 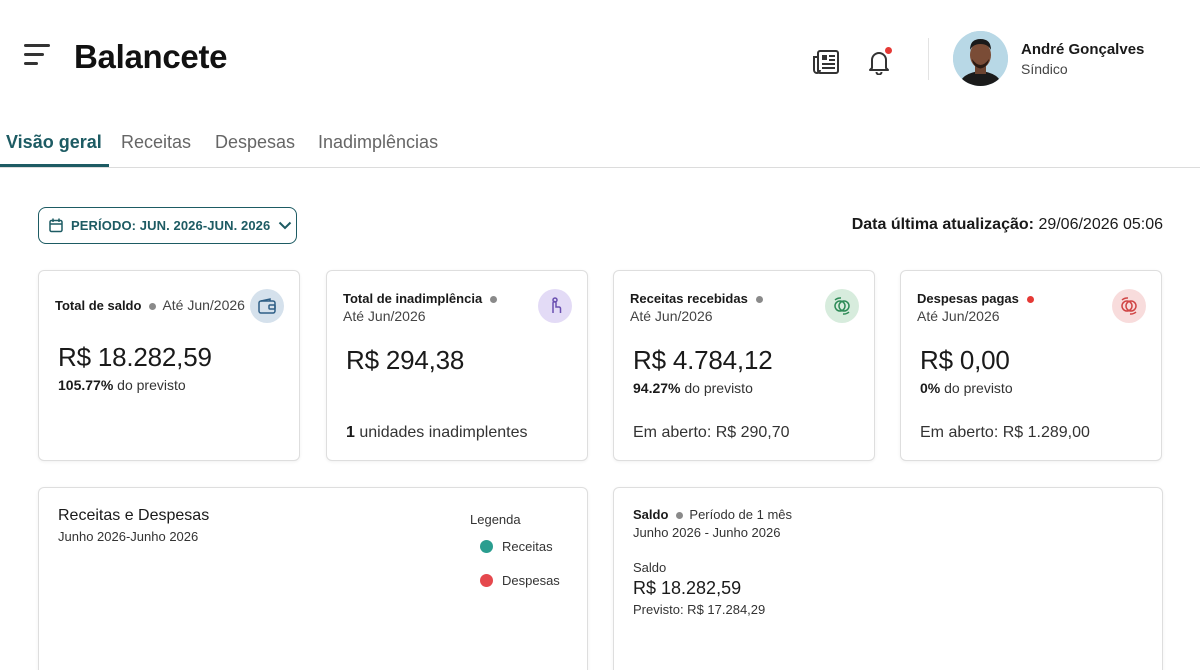 What do you see at coordinates (171, 225) in the screenshot?
I see `period-label: PERÍODO: JUN. 2026-JUN. 2026` at bounding box center [171, 225].